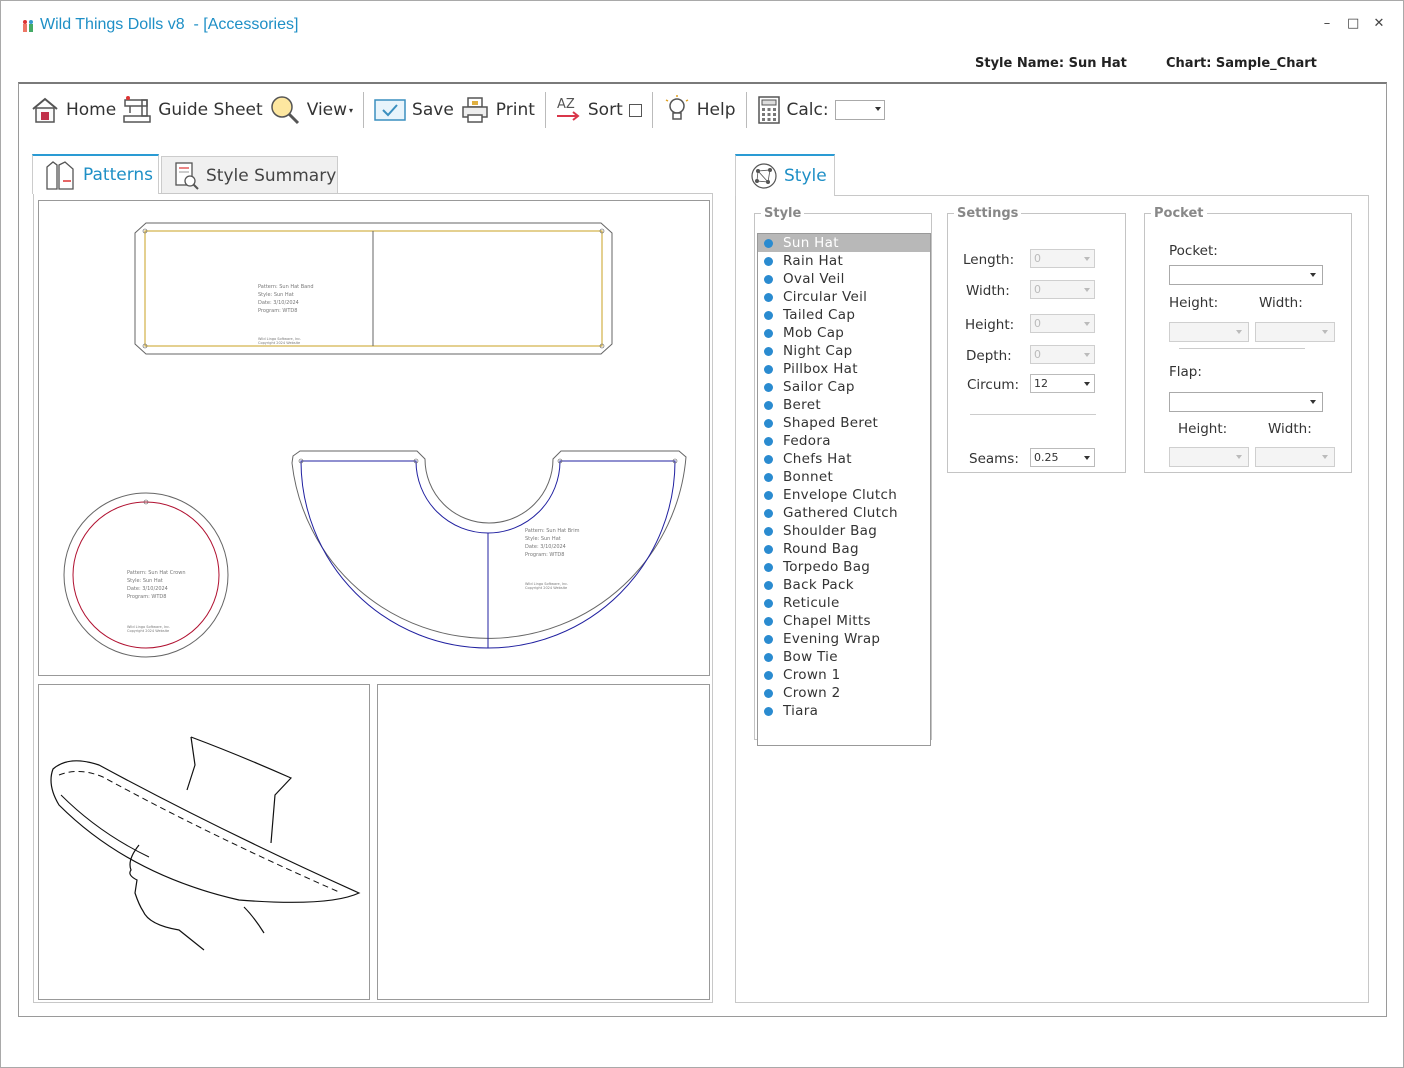 The height and width of the screenshot is (1068, 1404). What do you see at coordinates (599, 110) in the screenshot?
I see `sort-button: AZ Sort` at bounding box center [599, 110].